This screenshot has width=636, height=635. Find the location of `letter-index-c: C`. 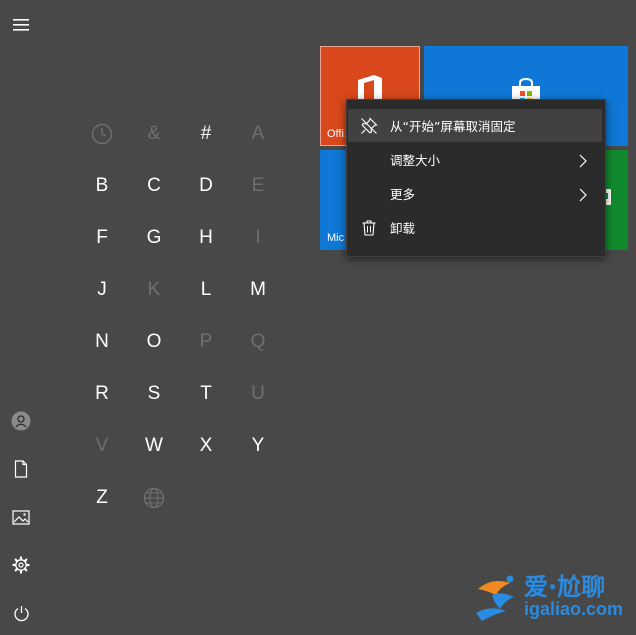

letter-index-c: C is located at coordinates (154, 186).